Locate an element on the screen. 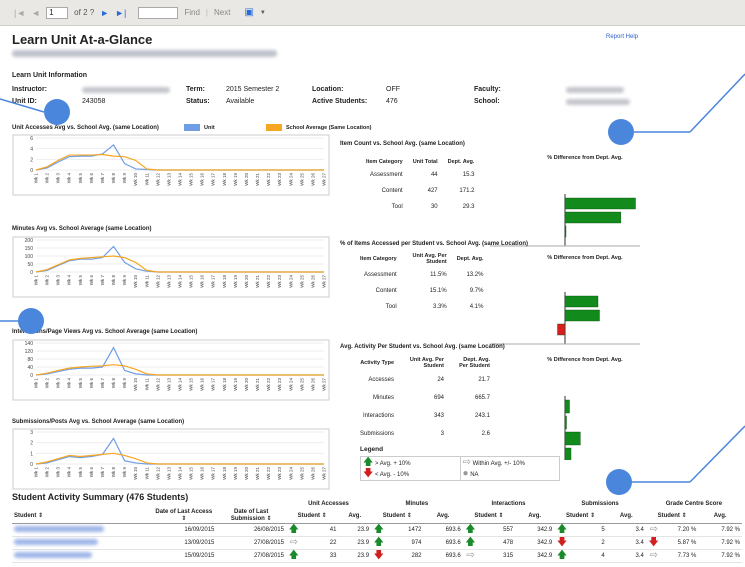 The width and height of the screenshot is (745, 567). last-page-button: ►| is located at coordinates (120, 13).